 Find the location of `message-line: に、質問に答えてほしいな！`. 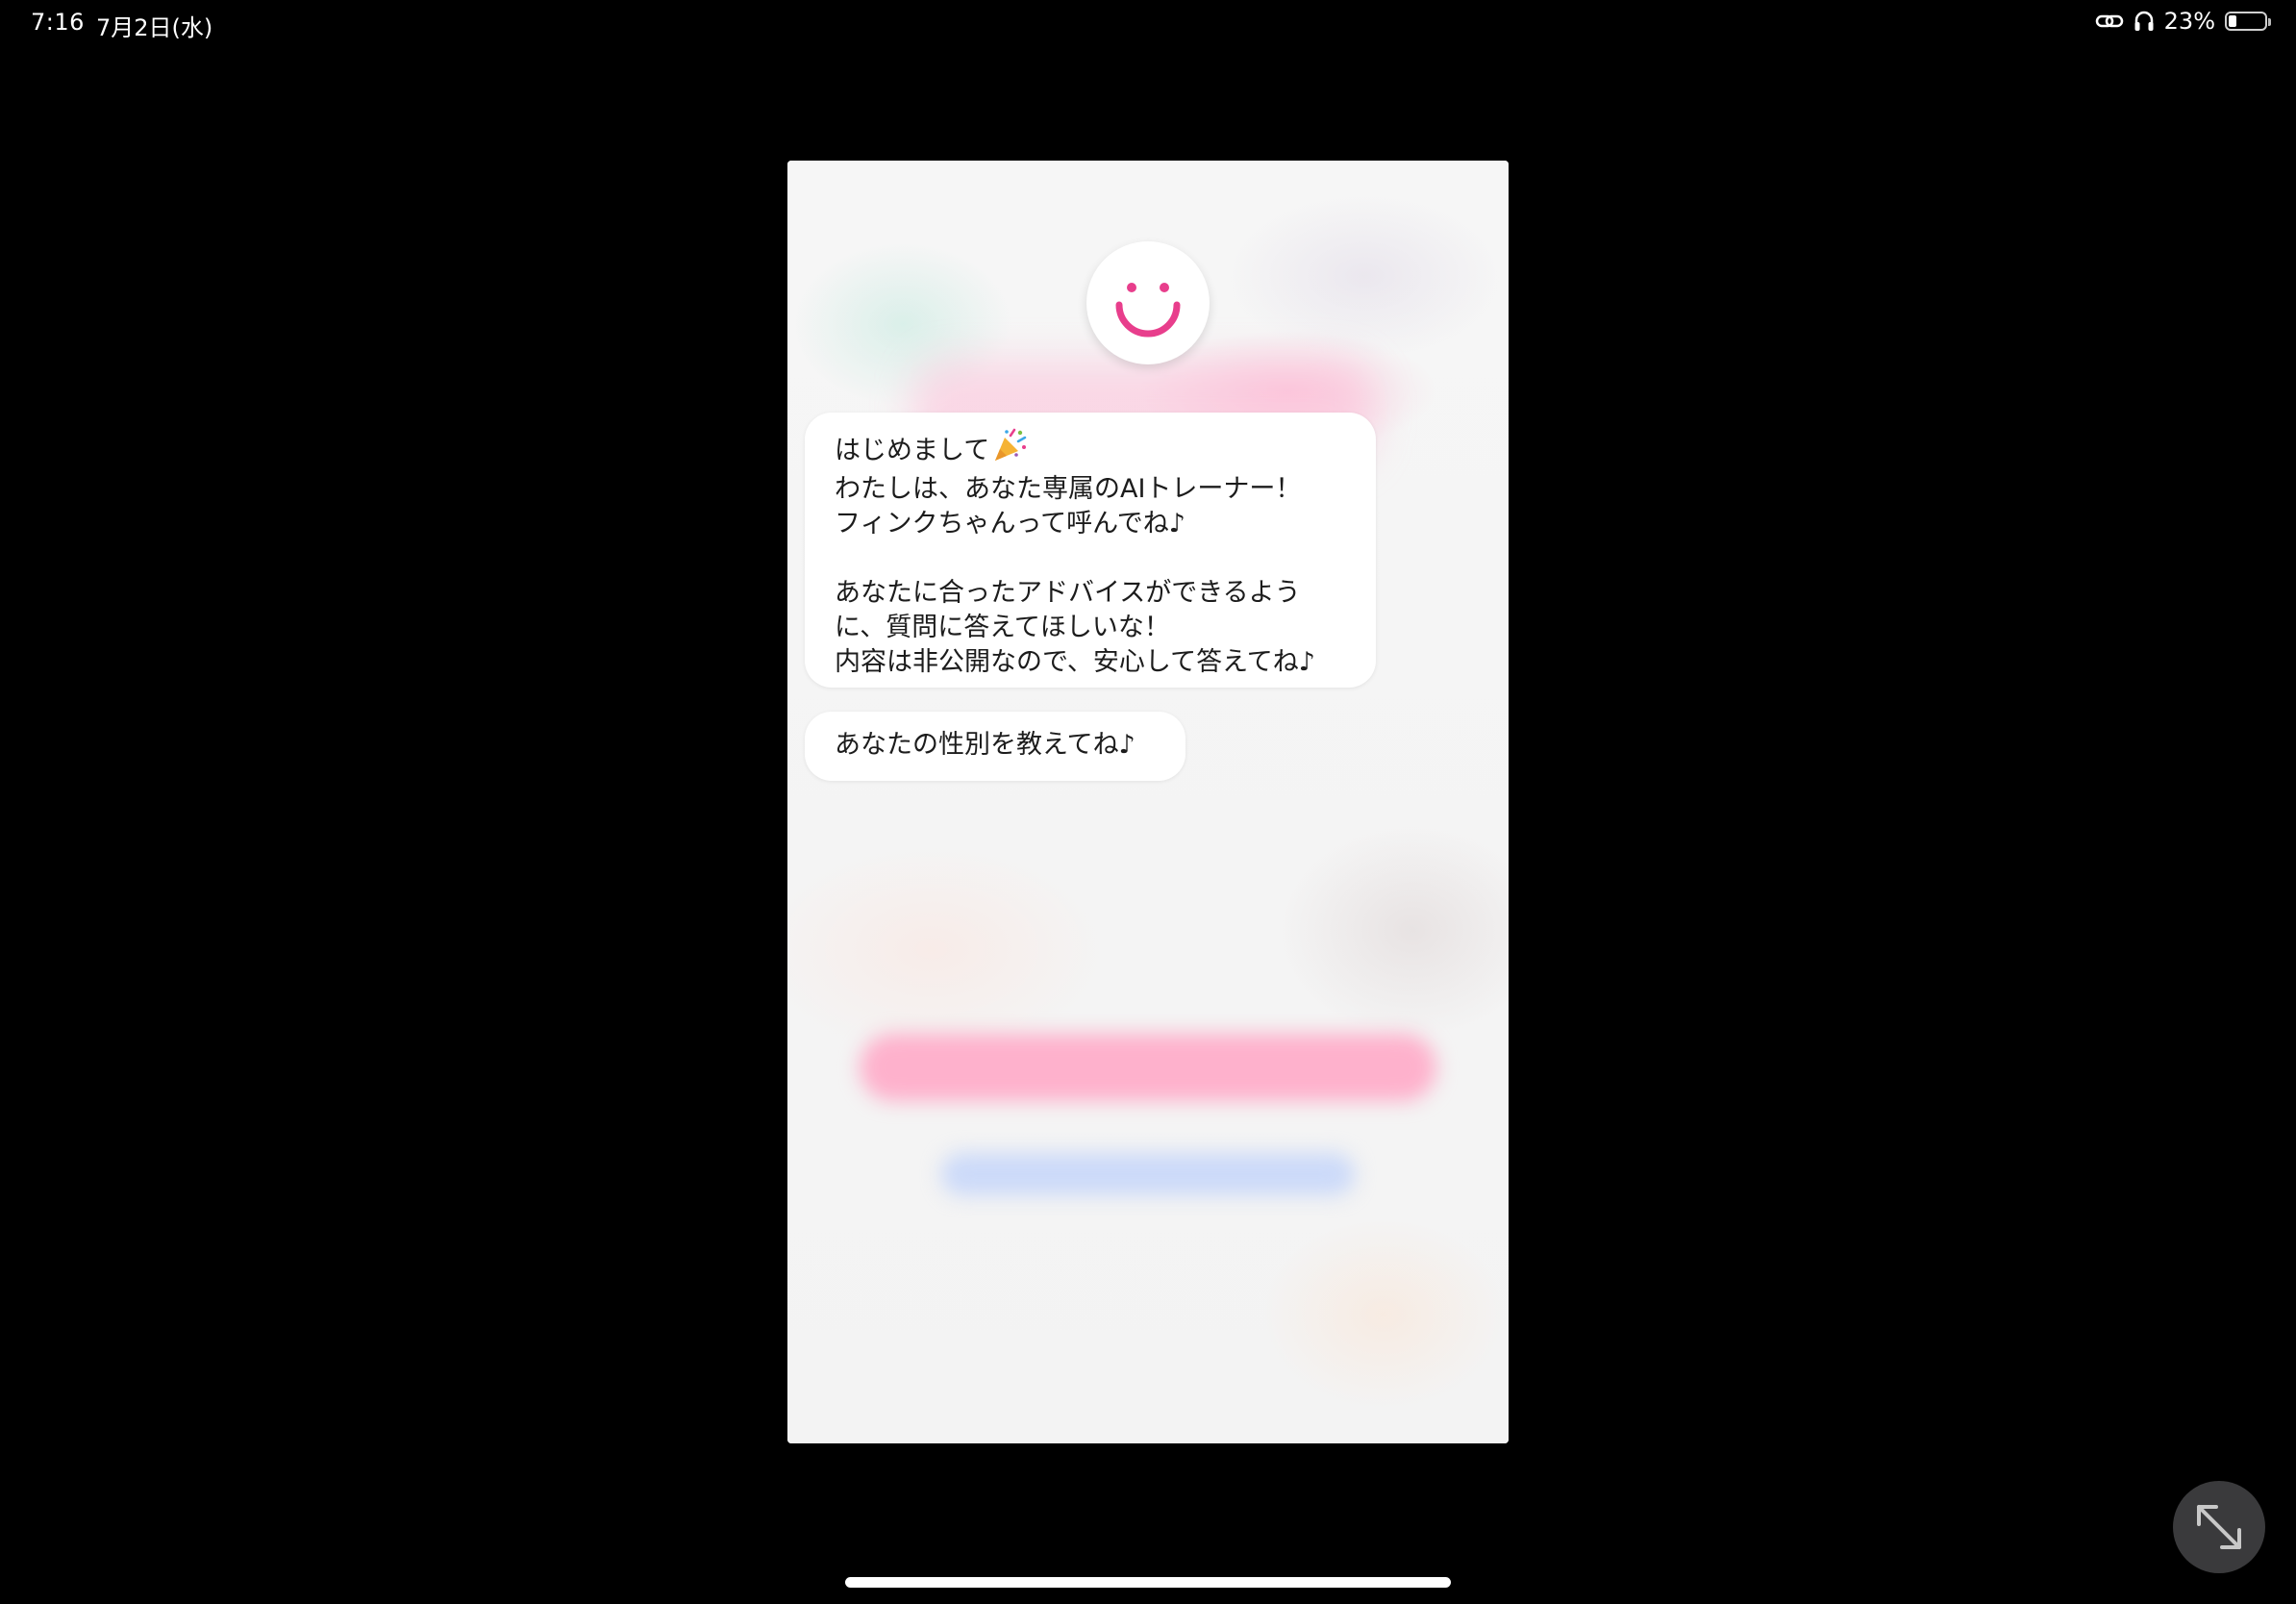

message-line: に、質問に答えてほしいな！ is located at coordinates (1002, 627).